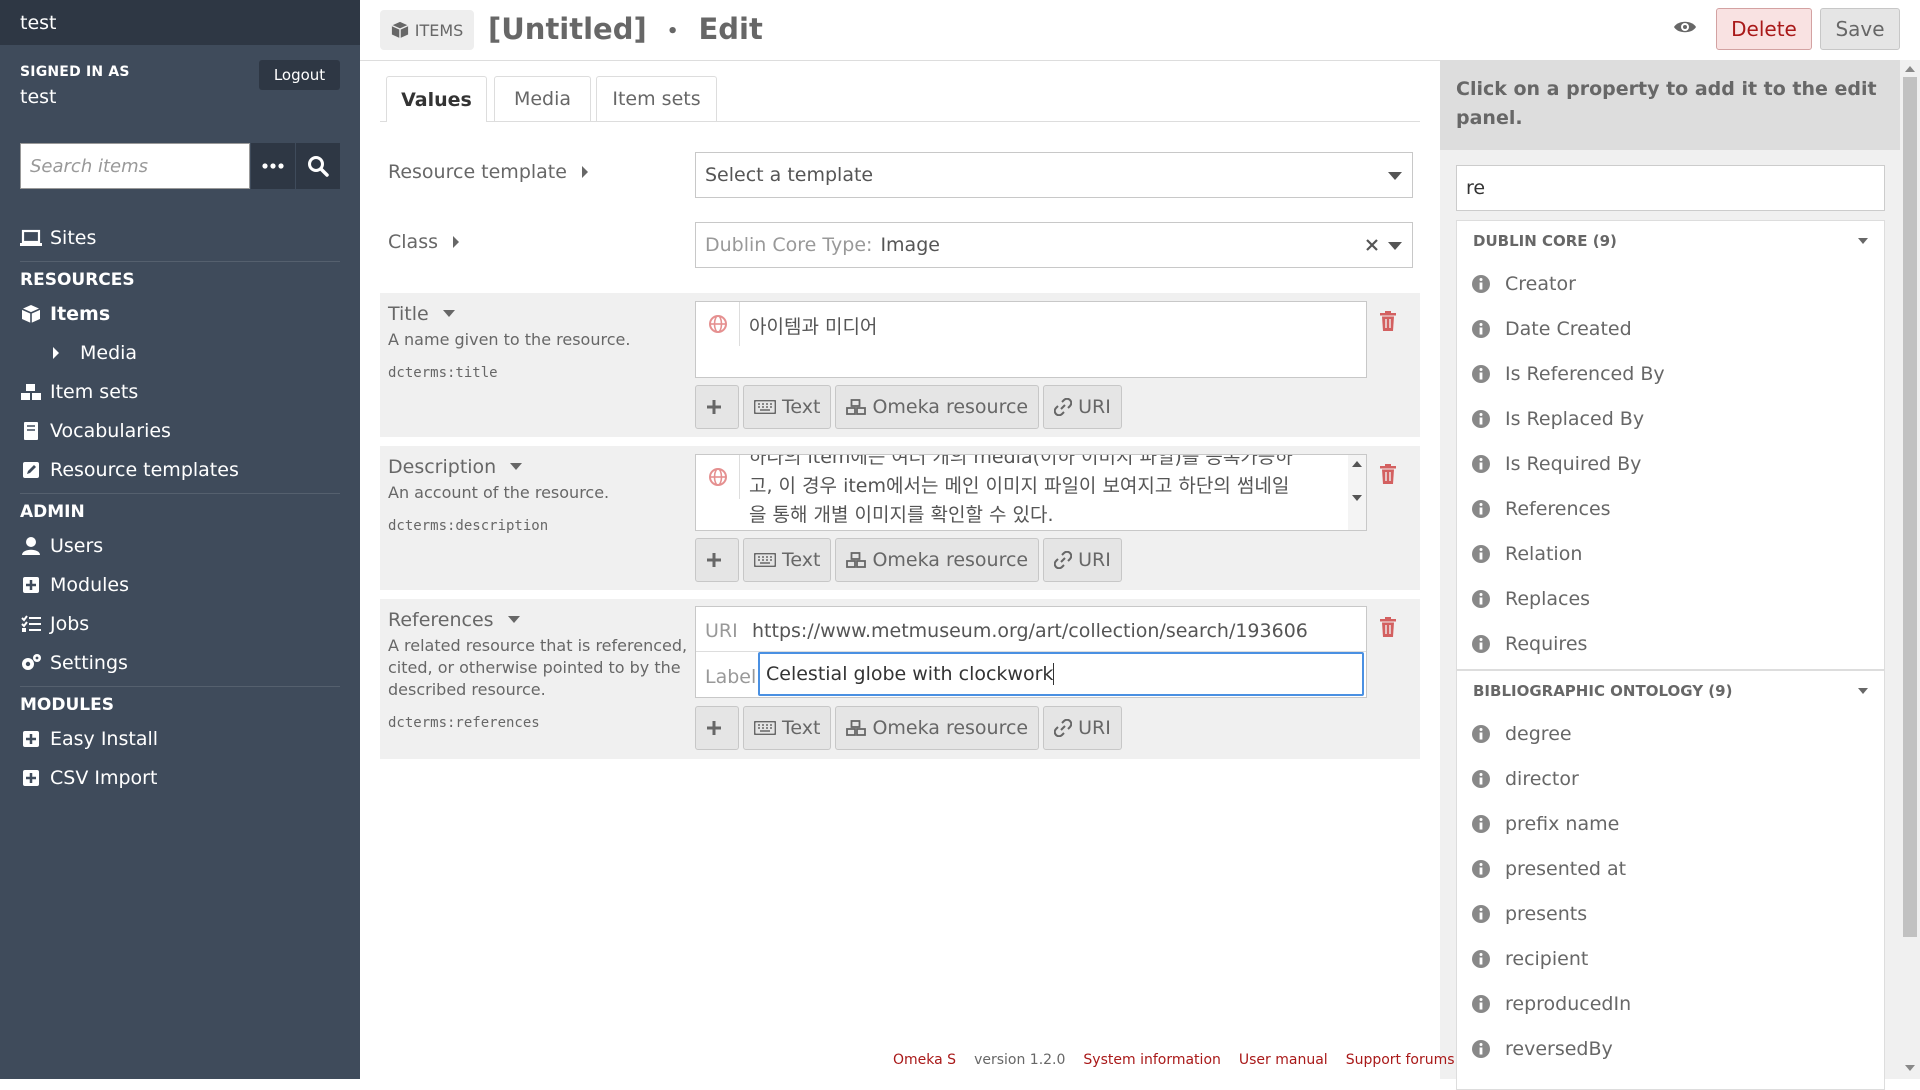 The image size is (1920, 1090). I want to click on uri-label-input: Celestial globe with clockwork, so click(1061, 674).